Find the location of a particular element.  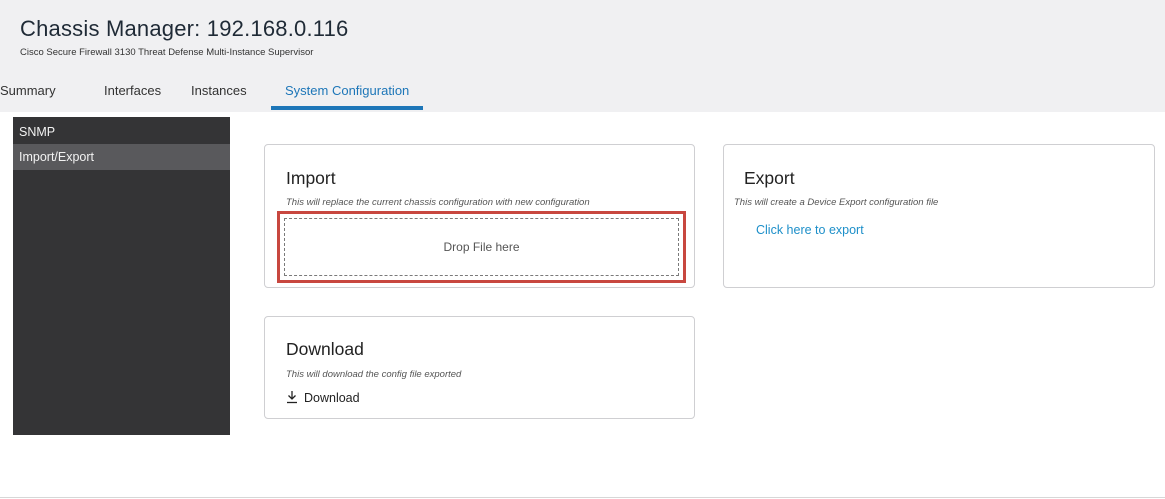

file-dropzone: Drop File here is located at coordinates (481, 247).